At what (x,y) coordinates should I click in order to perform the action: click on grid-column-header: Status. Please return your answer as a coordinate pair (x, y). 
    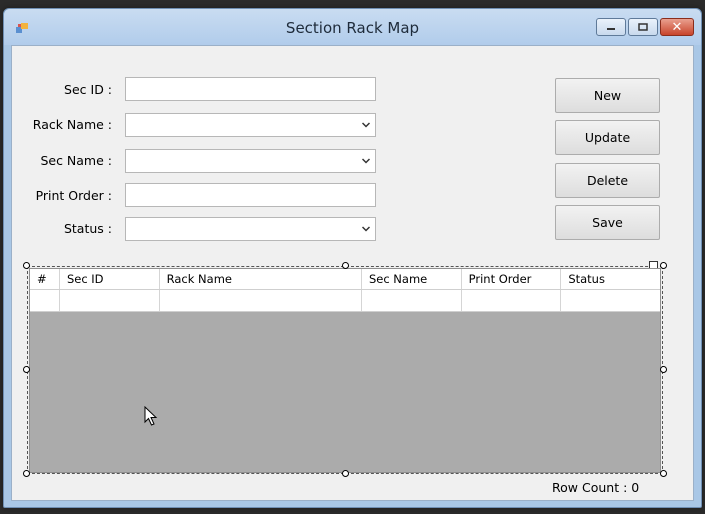
    Looking at the image, I should click on (610, 279).